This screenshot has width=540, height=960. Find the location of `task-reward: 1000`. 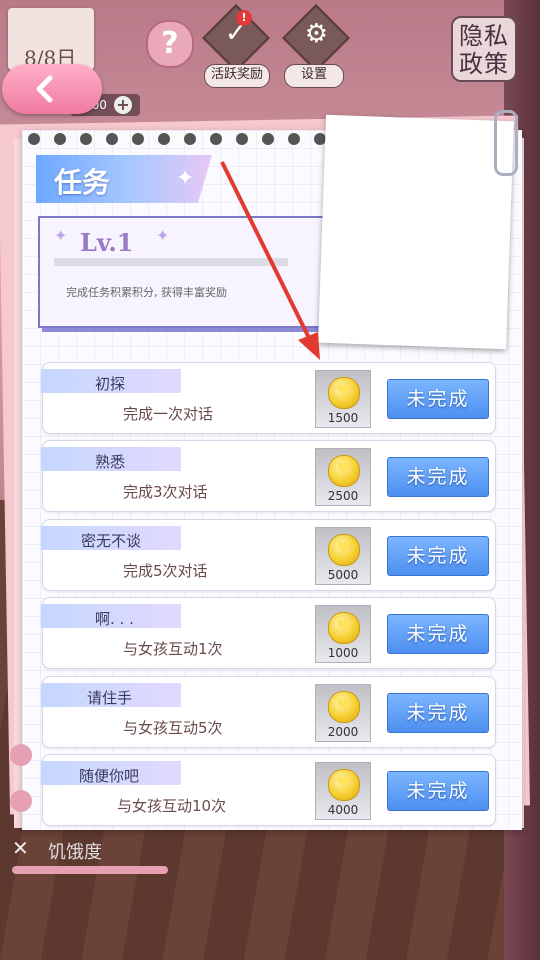

task-reward: 1000 is located at coordinates (343, 634).